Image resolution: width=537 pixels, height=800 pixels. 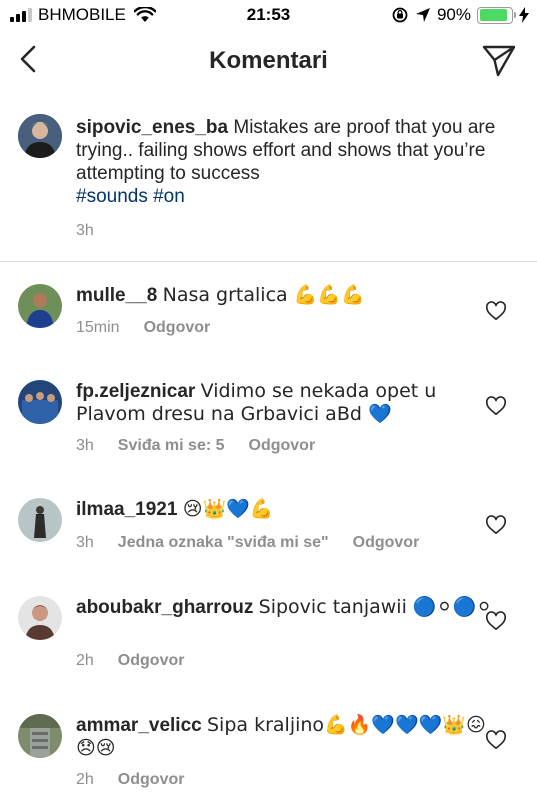 What do you see at coordinates (144, 14) in the screenshot?
I see `wifi-icon` at bounding box center [144, 14].